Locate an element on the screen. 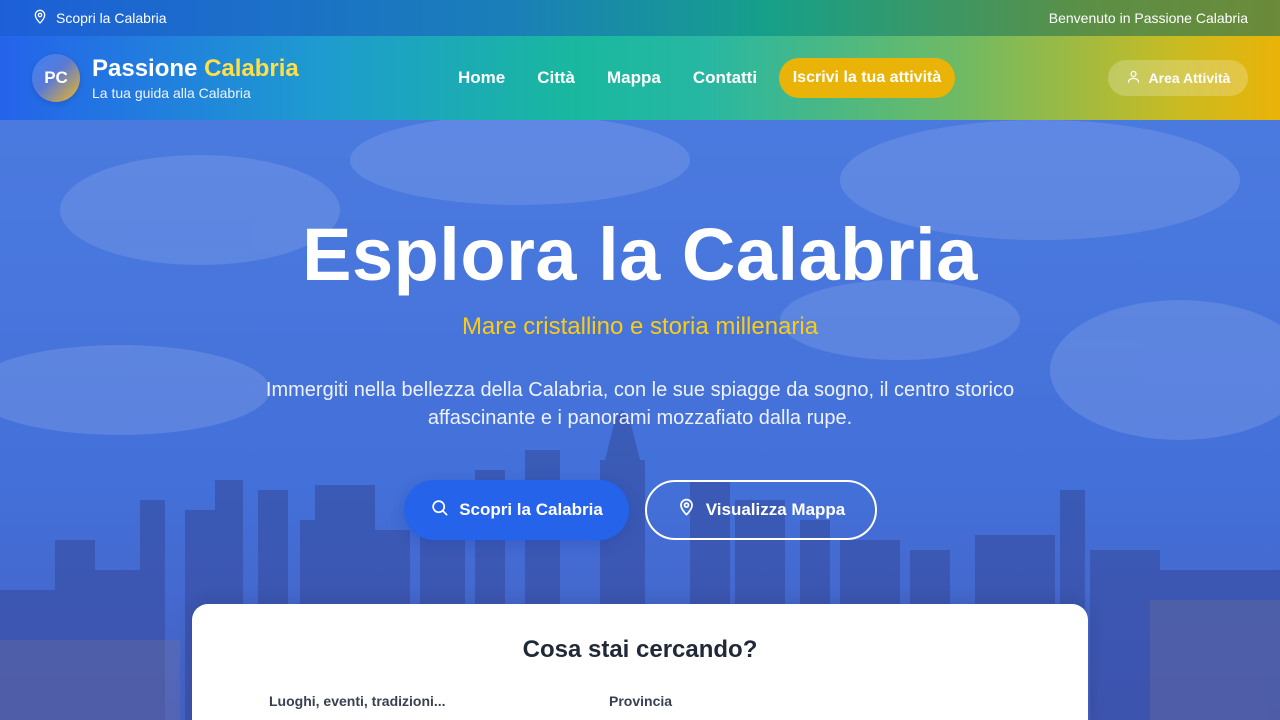 This screenshot has width=1280, height=720. main-nav: Home Città Mappa Contatti is located at coordinates (623, 78).